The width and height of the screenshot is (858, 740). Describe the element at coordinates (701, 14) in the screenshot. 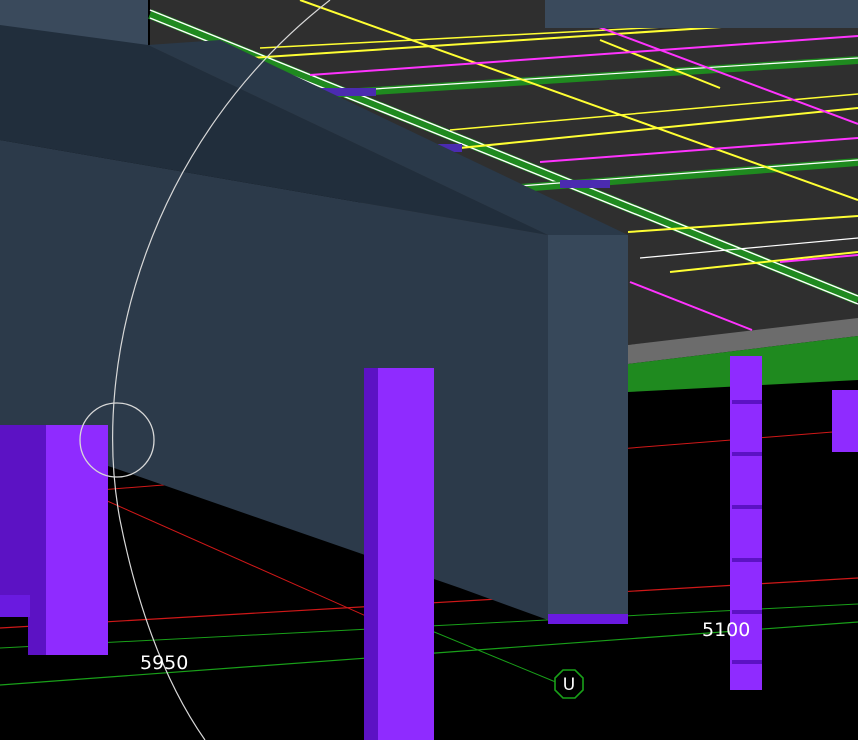

I see `upper-wall-face-right` at that location.